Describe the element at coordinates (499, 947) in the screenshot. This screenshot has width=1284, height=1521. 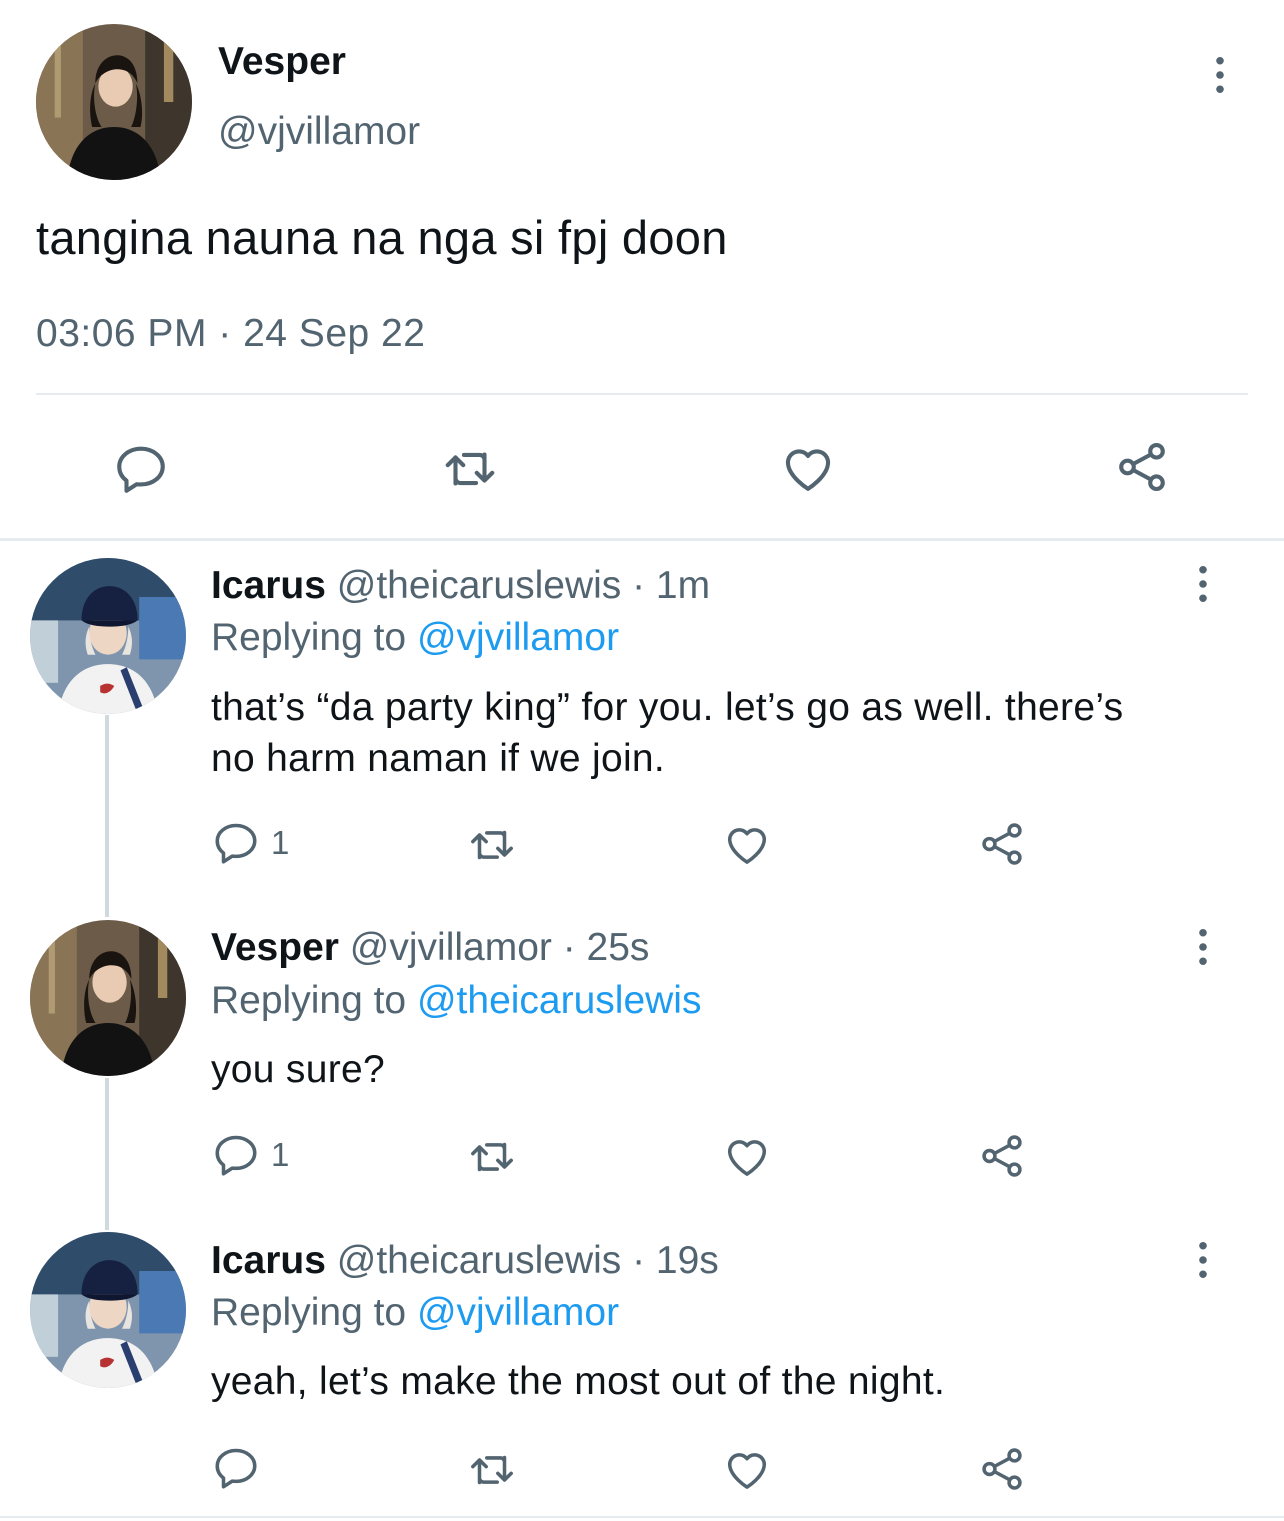
I see `reply-2-meta: @vjvillamor · 25s` at that location.